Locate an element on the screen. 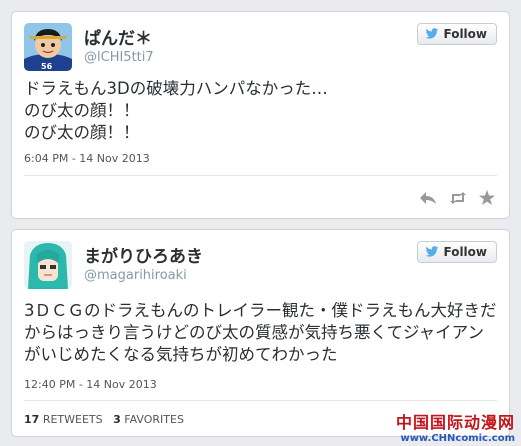 This screenshot has width=521, height=446. retweets-count: 17 is located at coordinates (31, 419).